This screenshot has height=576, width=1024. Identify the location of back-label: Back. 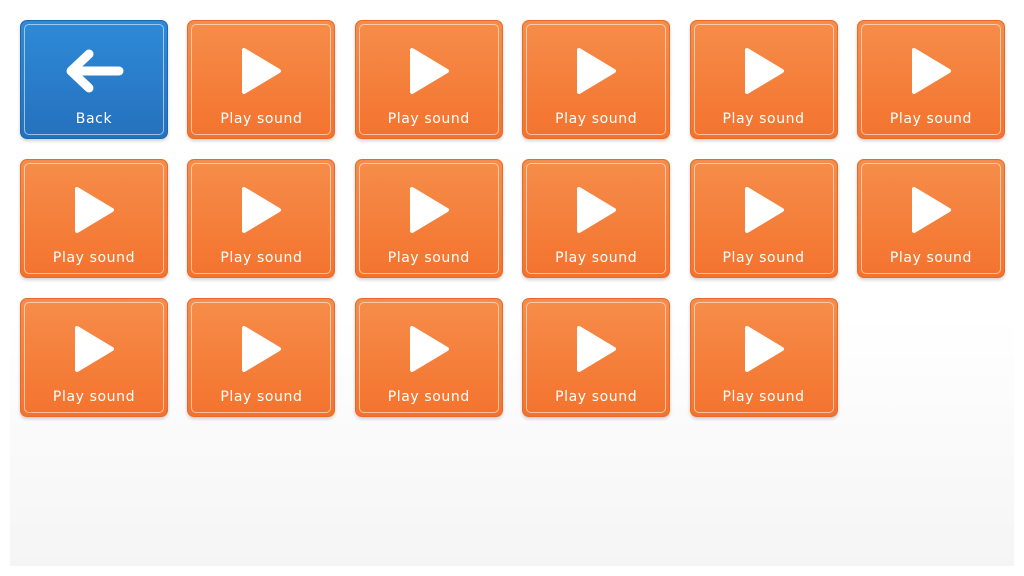
(94, 119).